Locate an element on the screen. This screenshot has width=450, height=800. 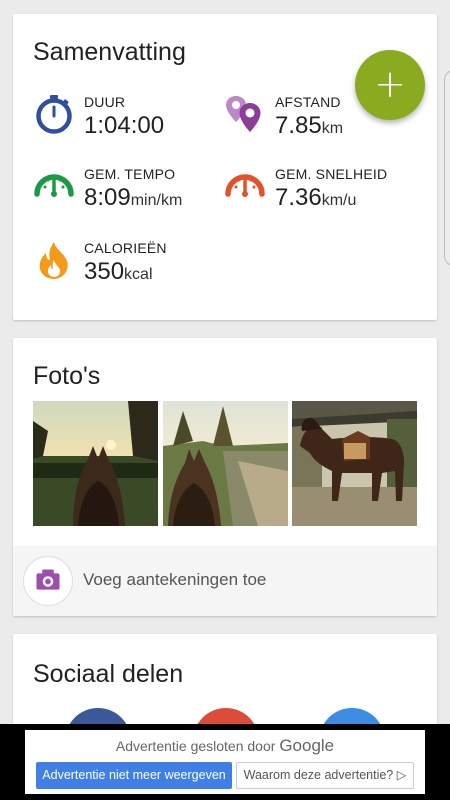
distance-label: AFSTAND is located at coordinates (308, 102).